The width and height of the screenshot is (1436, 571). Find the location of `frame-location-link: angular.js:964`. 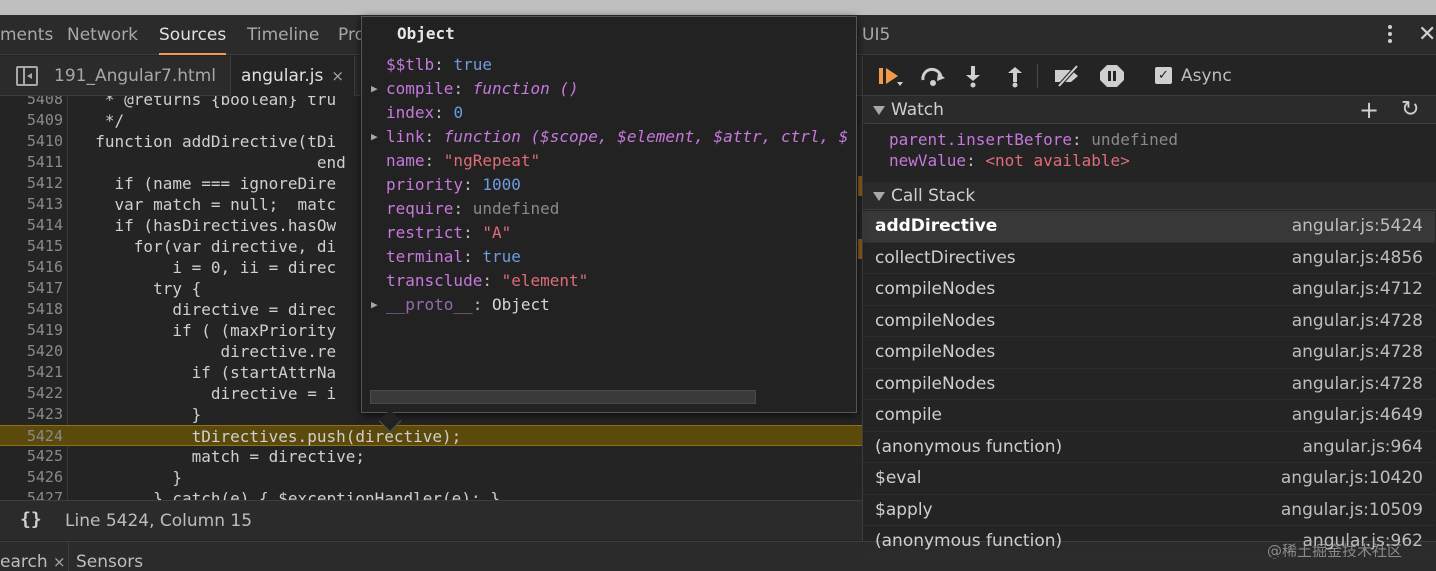

frame-location-link: angular.js:964 is located at coordinates (1363, 447).